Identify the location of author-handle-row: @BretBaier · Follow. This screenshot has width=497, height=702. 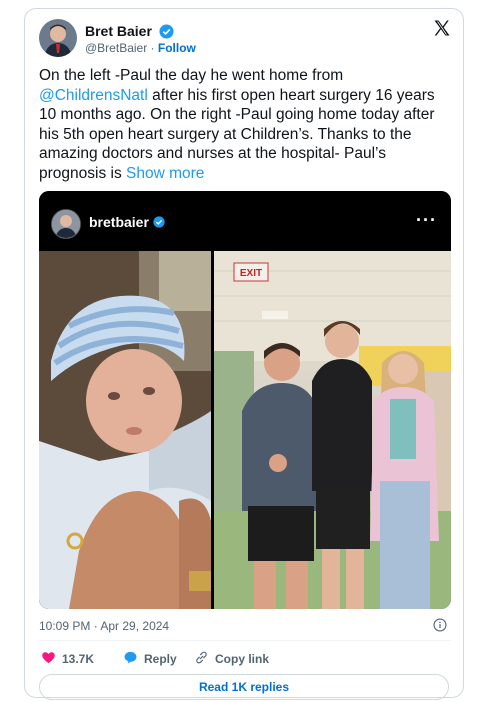
(140, 48).